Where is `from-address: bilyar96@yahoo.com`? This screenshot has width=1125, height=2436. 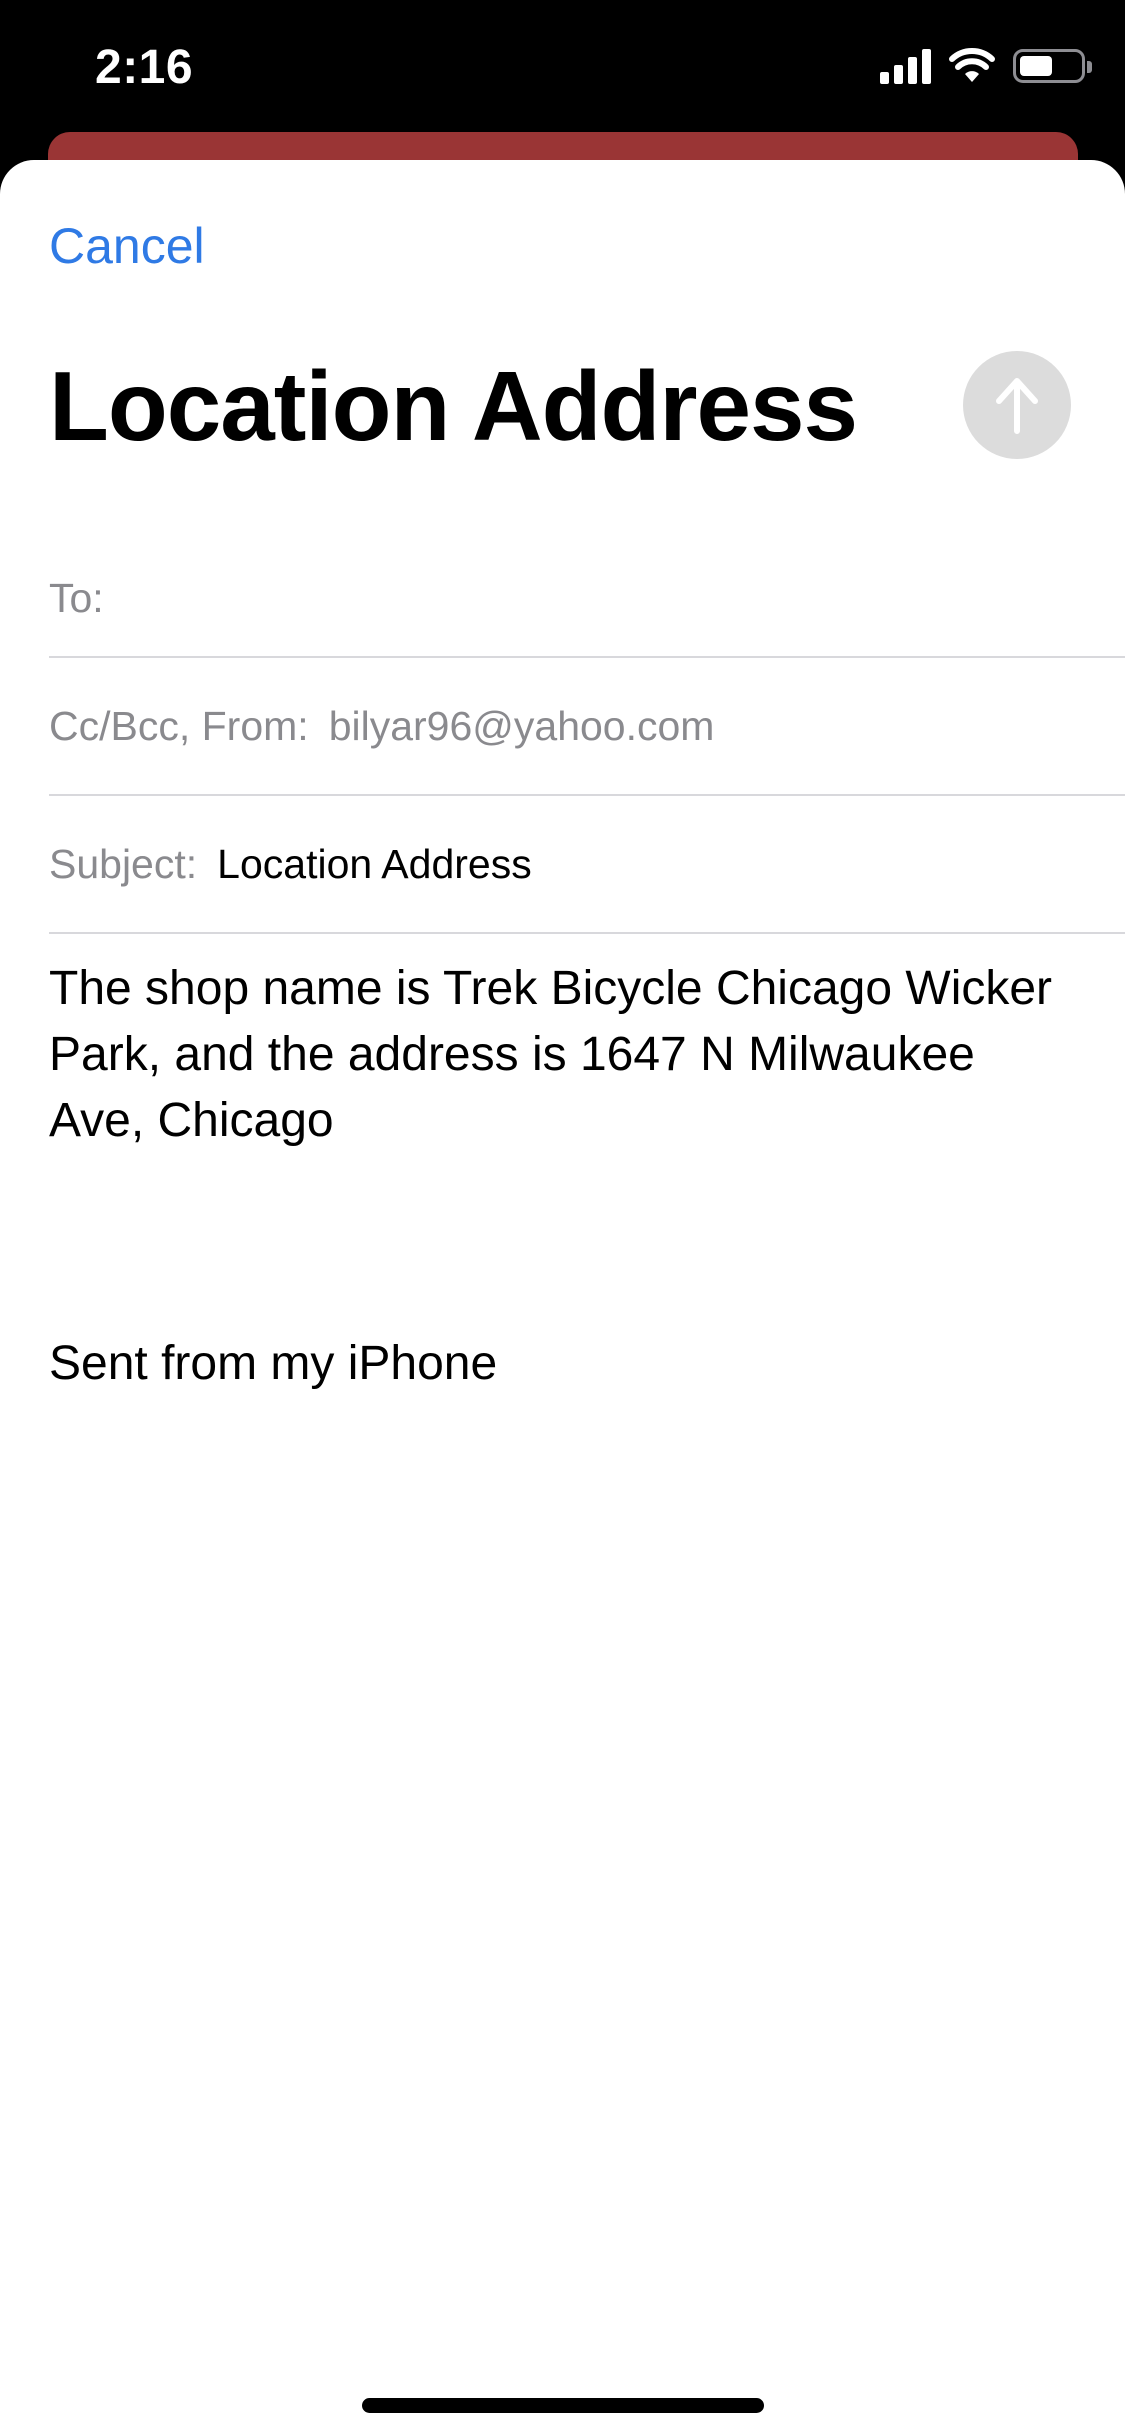 from-address: bilyar96@yahoo.com is located at coordinates (522, 726).